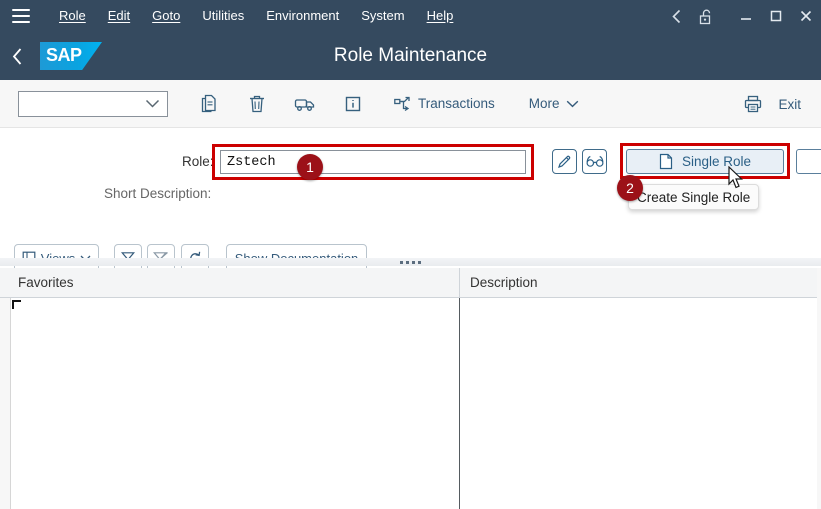  I want to click on single-role-button: Single Role, so click(705, 161).